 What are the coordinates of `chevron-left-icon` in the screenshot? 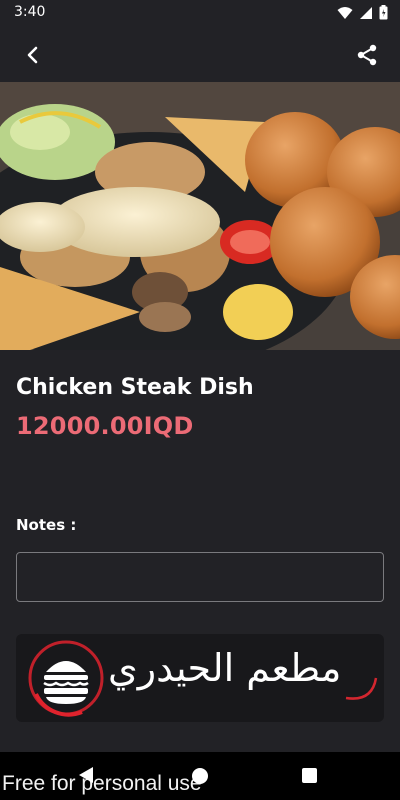 It's located at (32, 55).